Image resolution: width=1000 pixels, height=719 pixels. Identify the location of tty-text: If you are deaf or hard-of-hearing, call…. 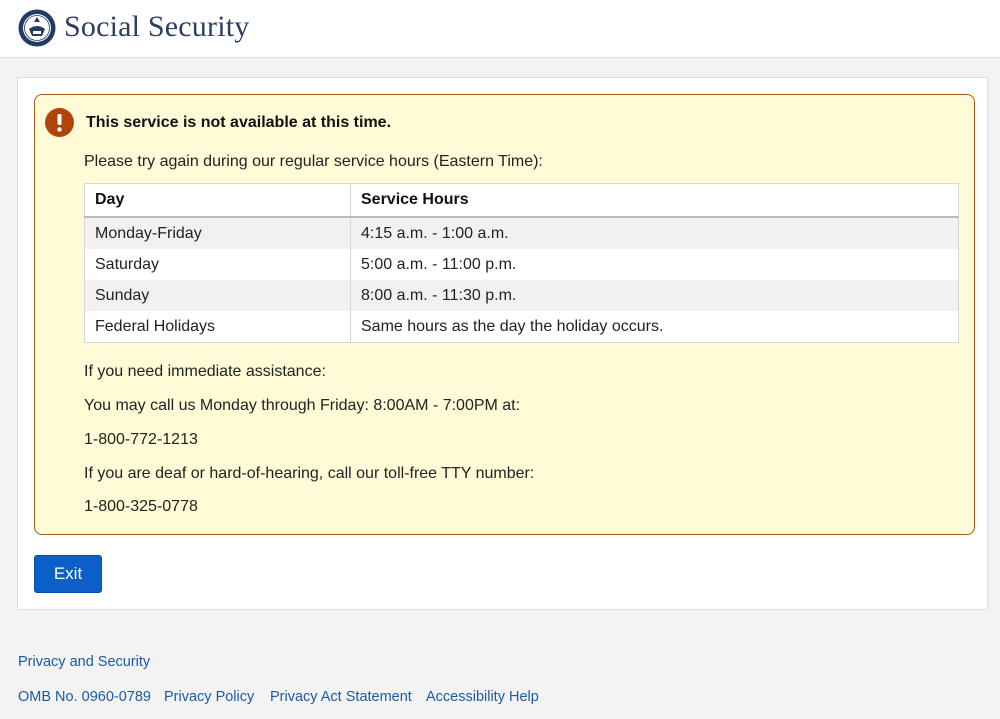
(309, 473).